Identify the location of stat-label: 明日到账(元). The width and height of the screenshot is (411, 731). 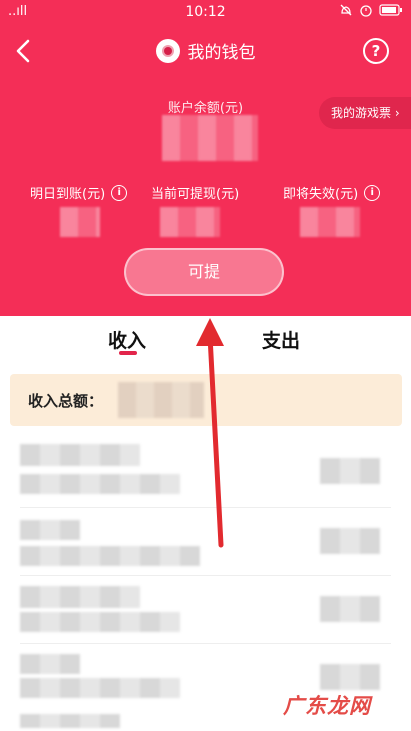
(68, 194).